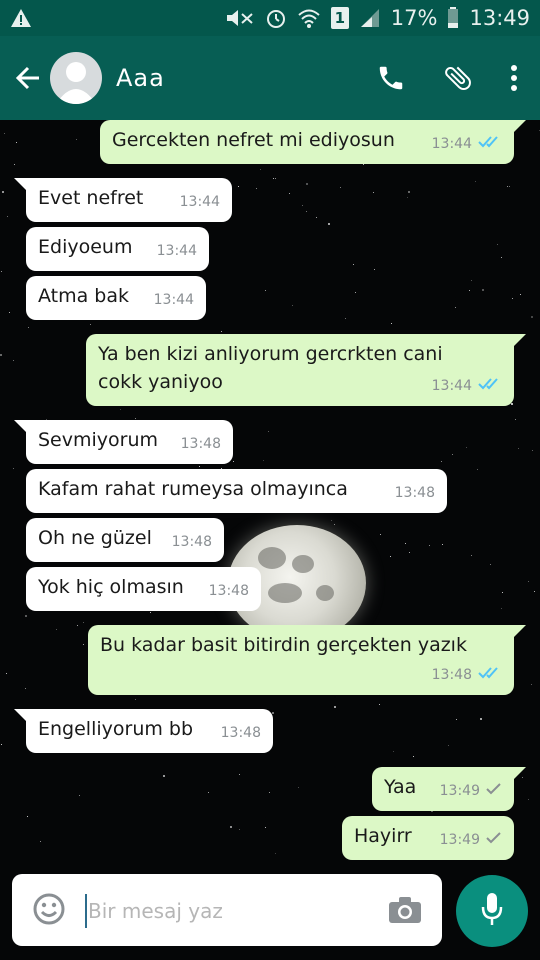 The image size is (540, 960). Describe the element at coordinates (149, 731) in the screenshot. I see `message-incoming: Engelliyorum bb 13:48` at that location.